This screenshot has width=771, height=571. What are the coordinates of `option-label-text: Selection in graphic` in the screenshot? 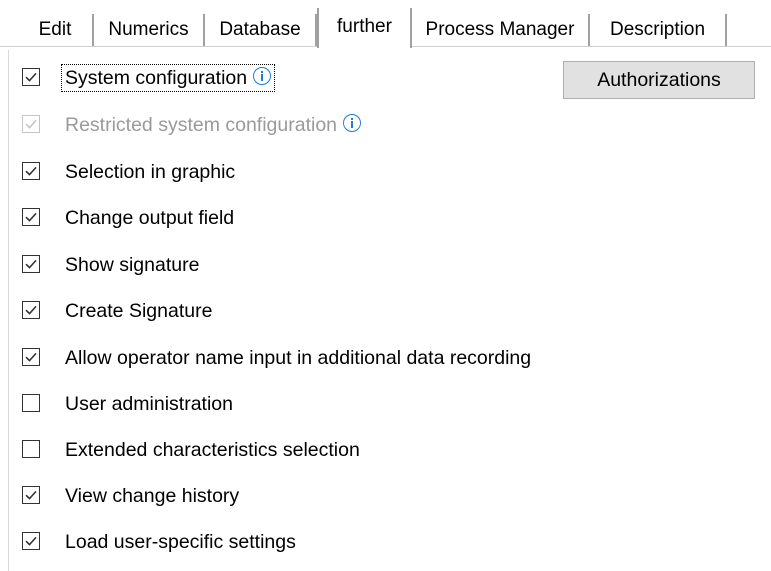 It's located at (150, 172).